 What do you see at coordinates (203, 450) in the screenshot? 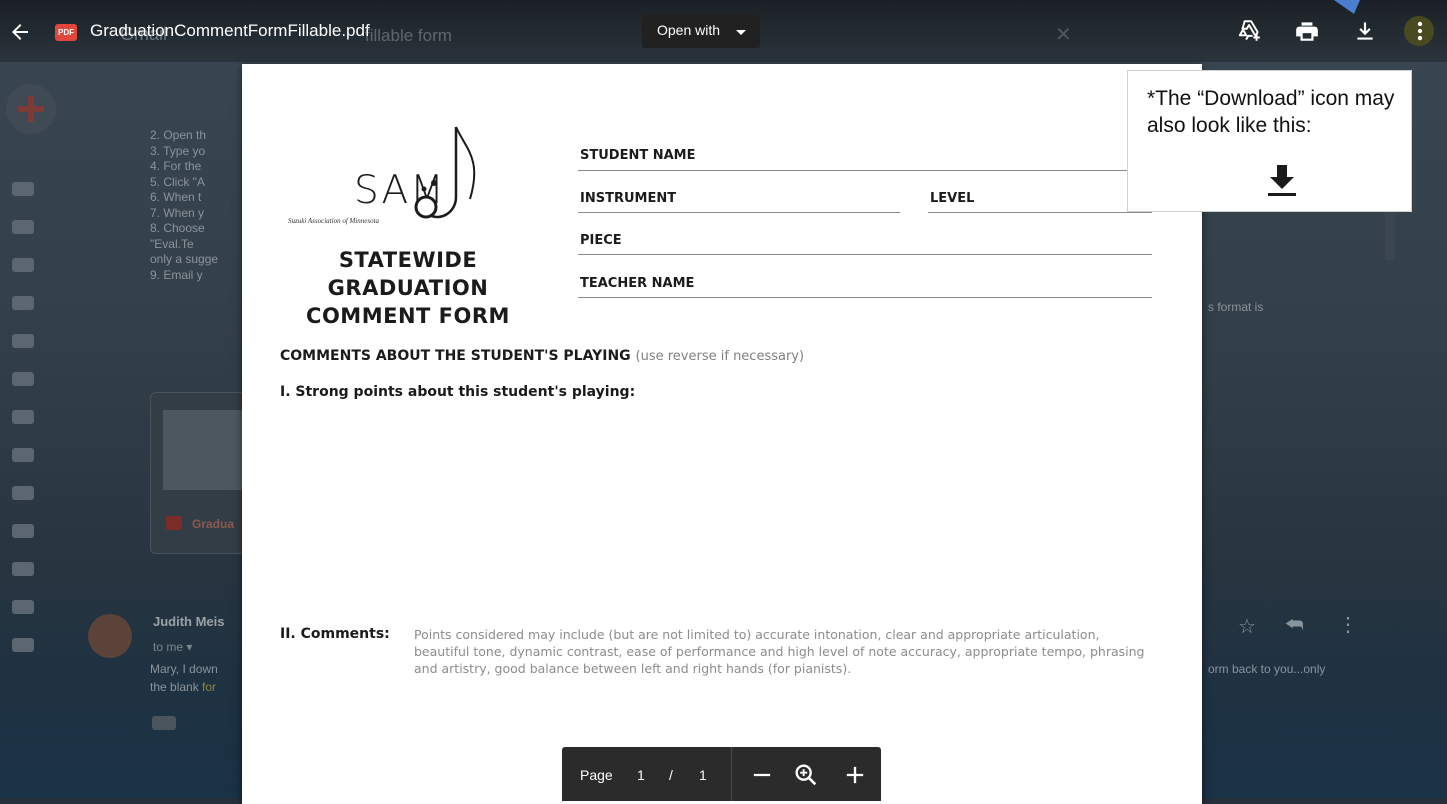
I see `attachment-thumbnail` at bounding box center [203, 450].